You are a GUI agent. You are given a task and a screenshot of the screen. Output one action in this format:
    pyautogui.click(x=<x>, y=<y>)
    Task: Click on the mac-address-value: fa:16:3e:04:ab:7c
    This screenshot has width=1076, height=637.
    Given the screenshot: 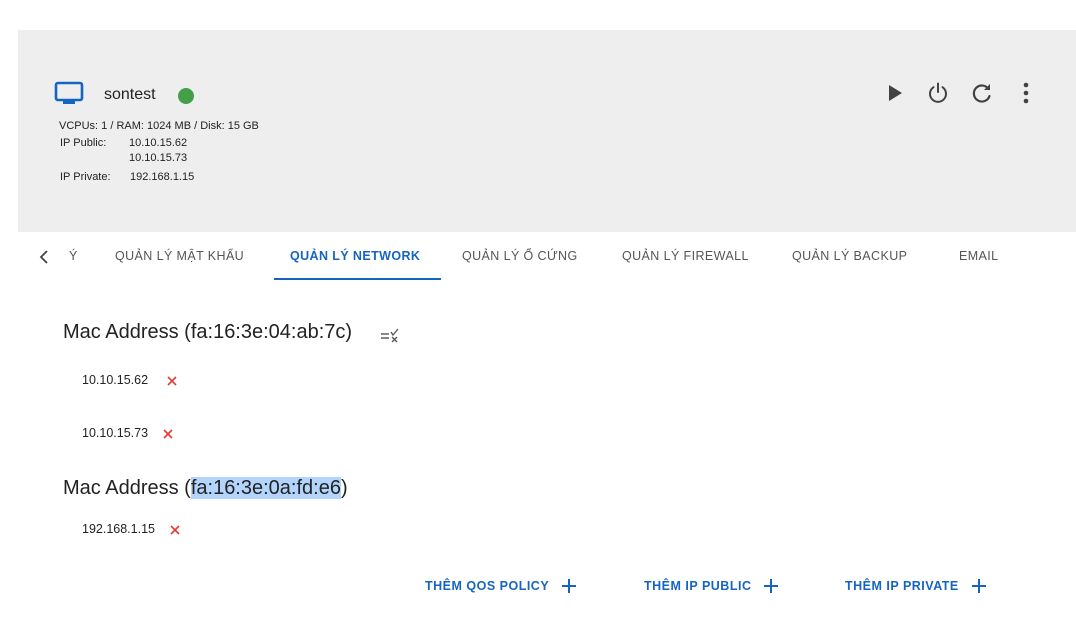 What is the action you would take?
    pyautogui.click(x=268, y=332)
    